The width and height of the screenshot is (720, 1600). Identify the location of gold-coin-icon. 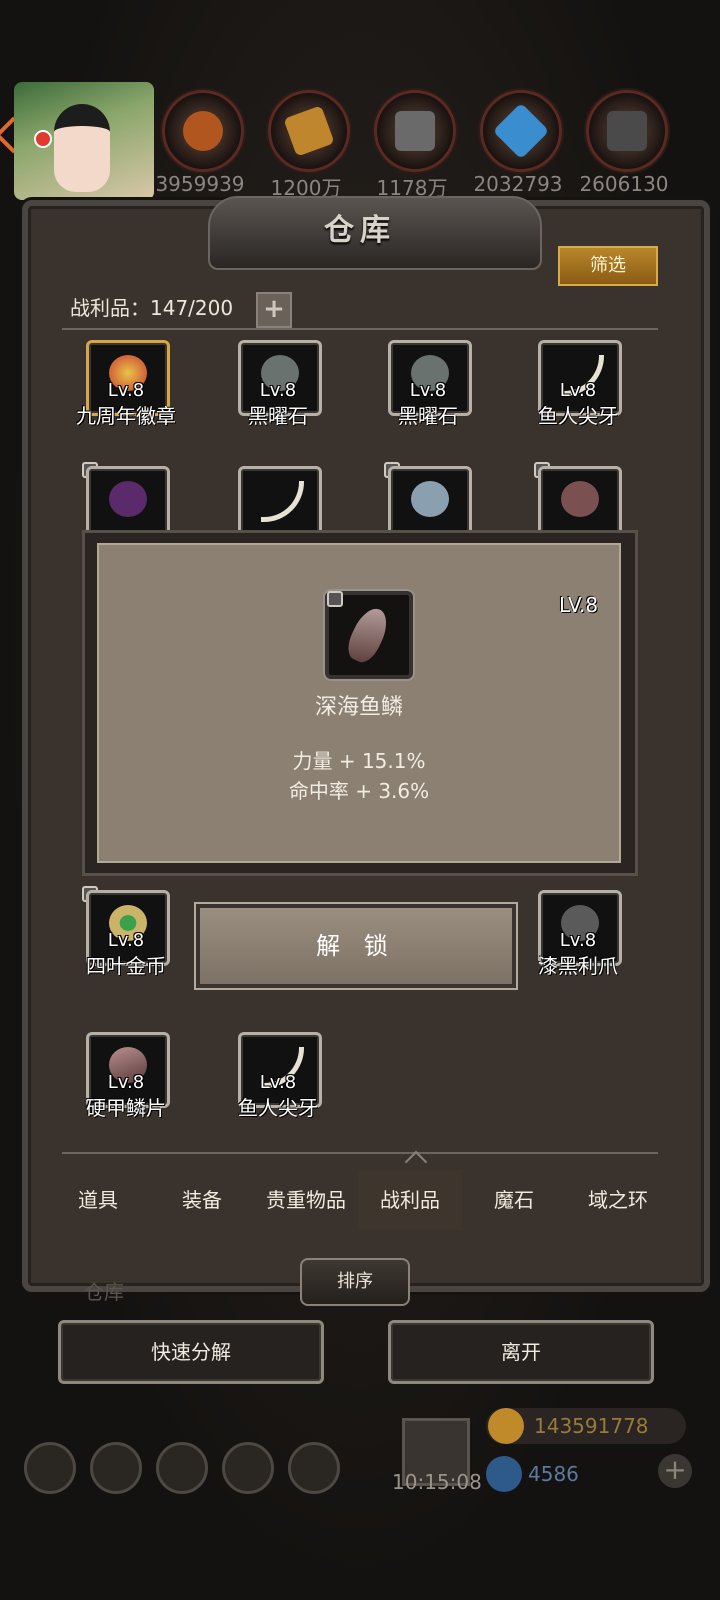
(506, 1426).